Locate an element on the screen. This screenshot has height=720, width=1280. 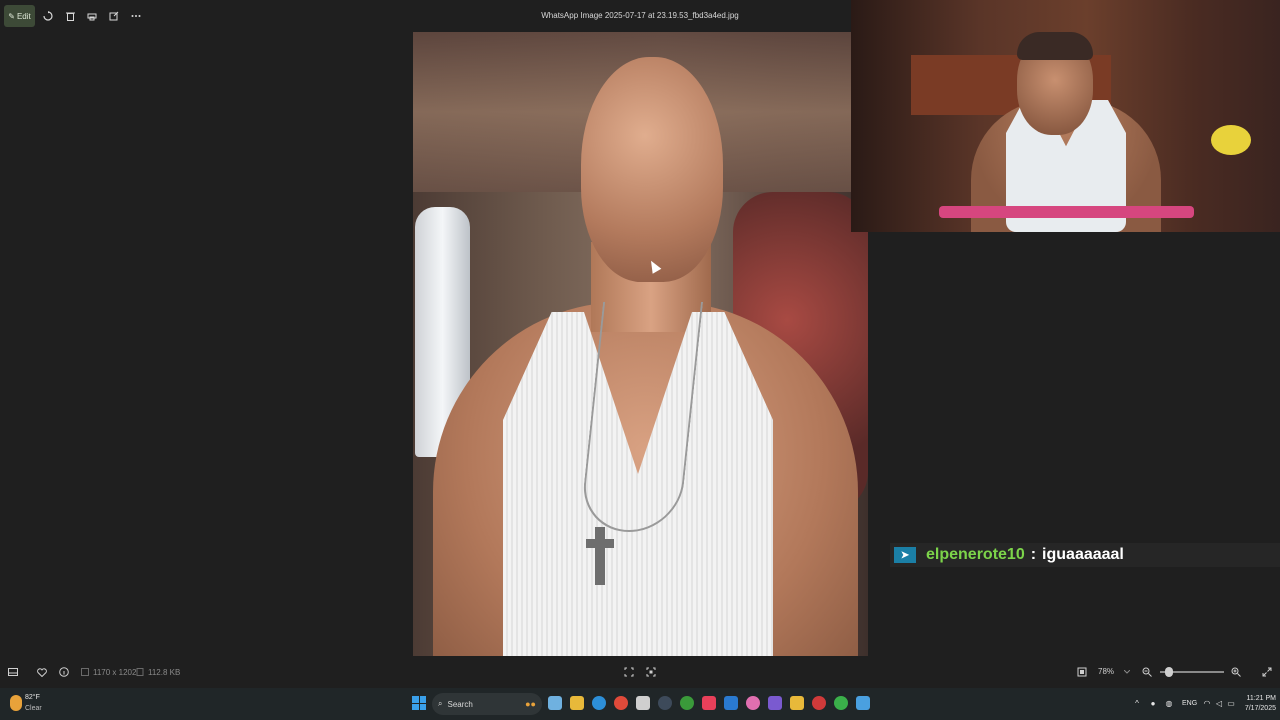
weather-condition: Clear is located at coordinates (33, 708).